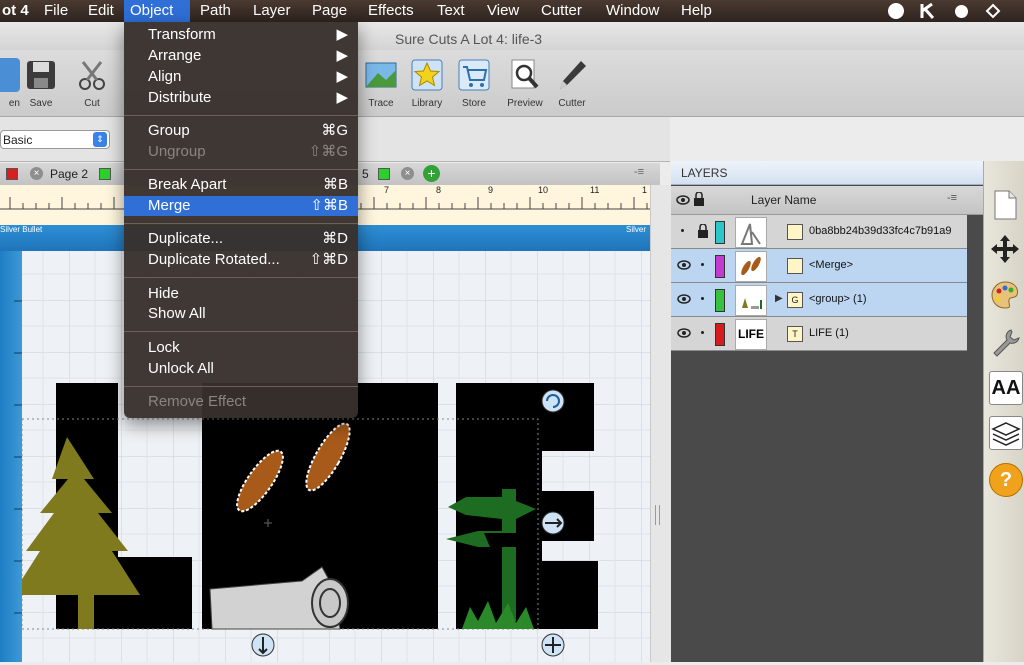  Describe the element at coordinates (12, 174) in the screenshot. I see `page1-color-swatch` at that location.